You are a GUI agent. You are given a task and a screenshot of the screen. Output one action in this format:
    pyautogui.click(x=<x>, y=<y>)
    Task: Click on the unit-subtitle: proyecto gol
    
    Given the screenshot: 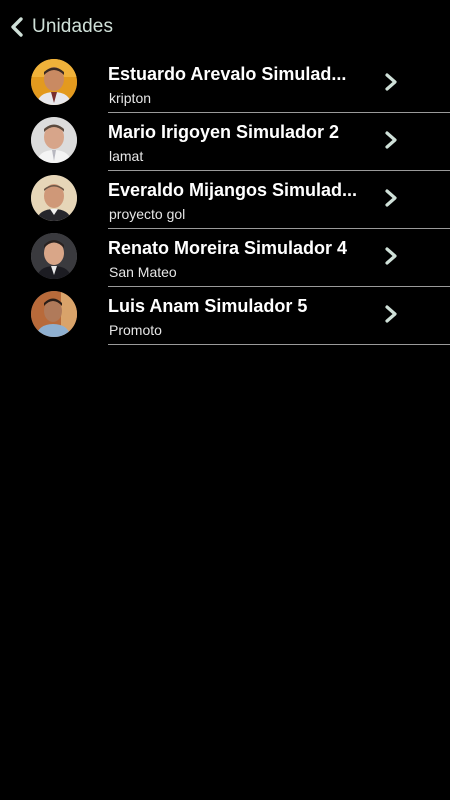 What is the action you would take?
    pyautogui.click(x=147, y=214)
    